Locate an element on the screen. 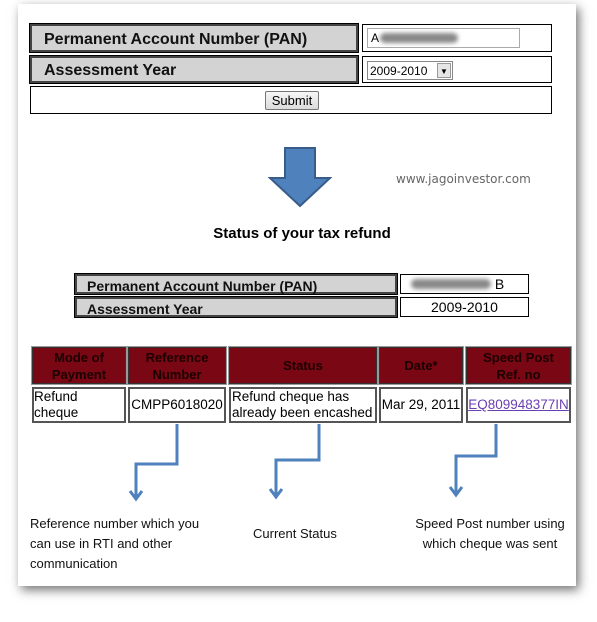  result-year-label: Assessment Year is located at coordinates (236, 307).